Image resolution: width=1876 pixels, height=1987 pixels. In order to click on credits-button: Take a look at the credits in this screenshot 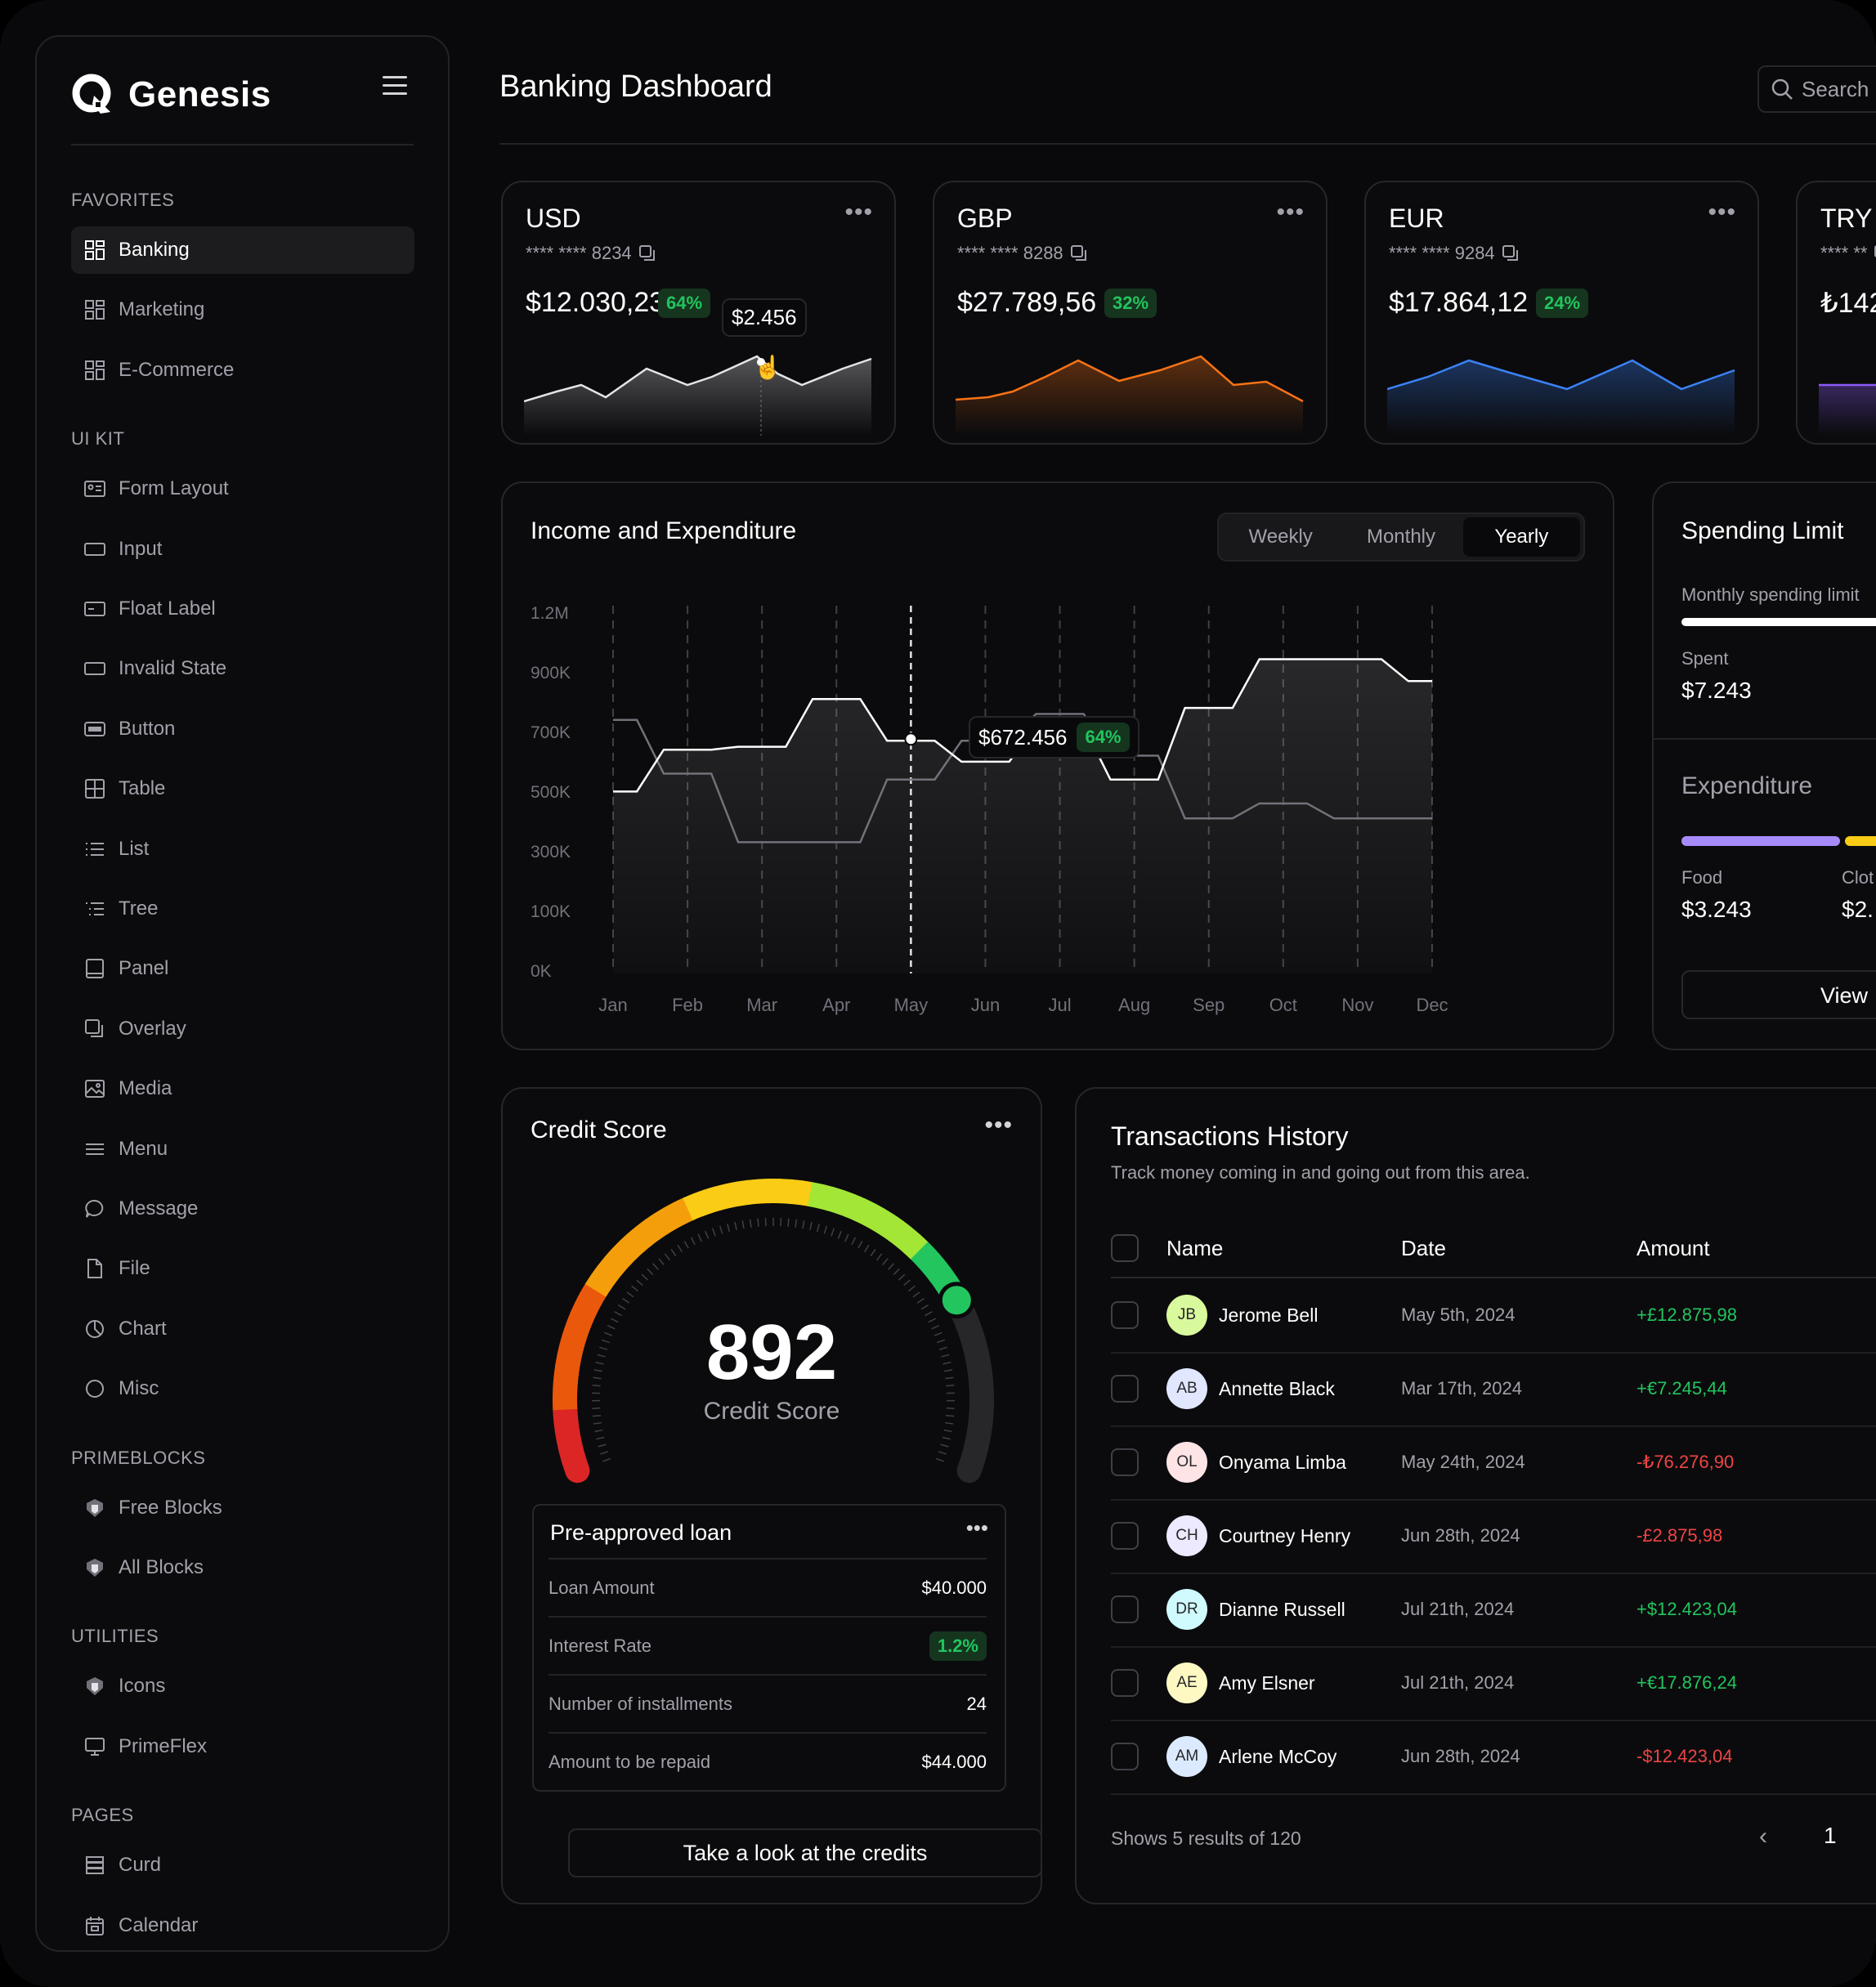, I will do `click(804, 1853)`.